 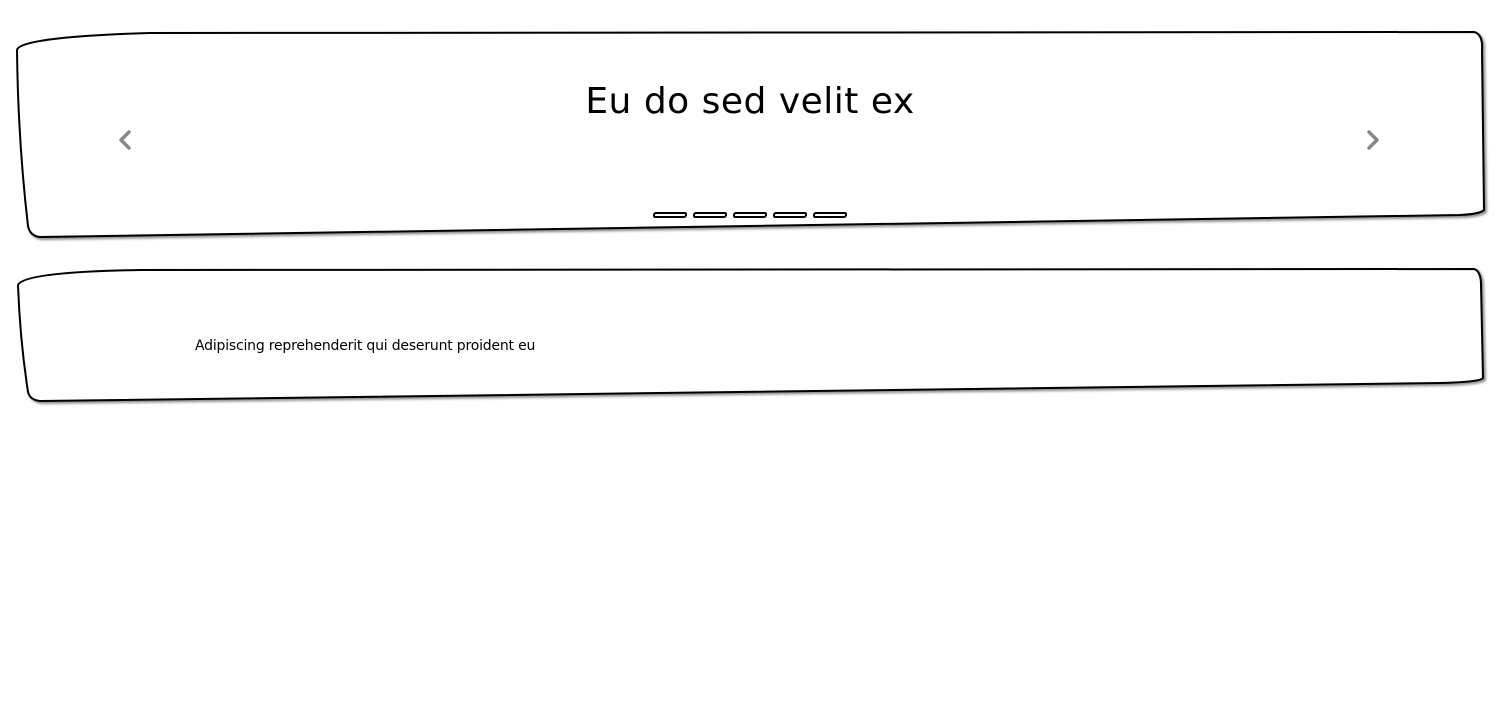 I want to click on chevron-left-icon, so click(x=125, y=140).